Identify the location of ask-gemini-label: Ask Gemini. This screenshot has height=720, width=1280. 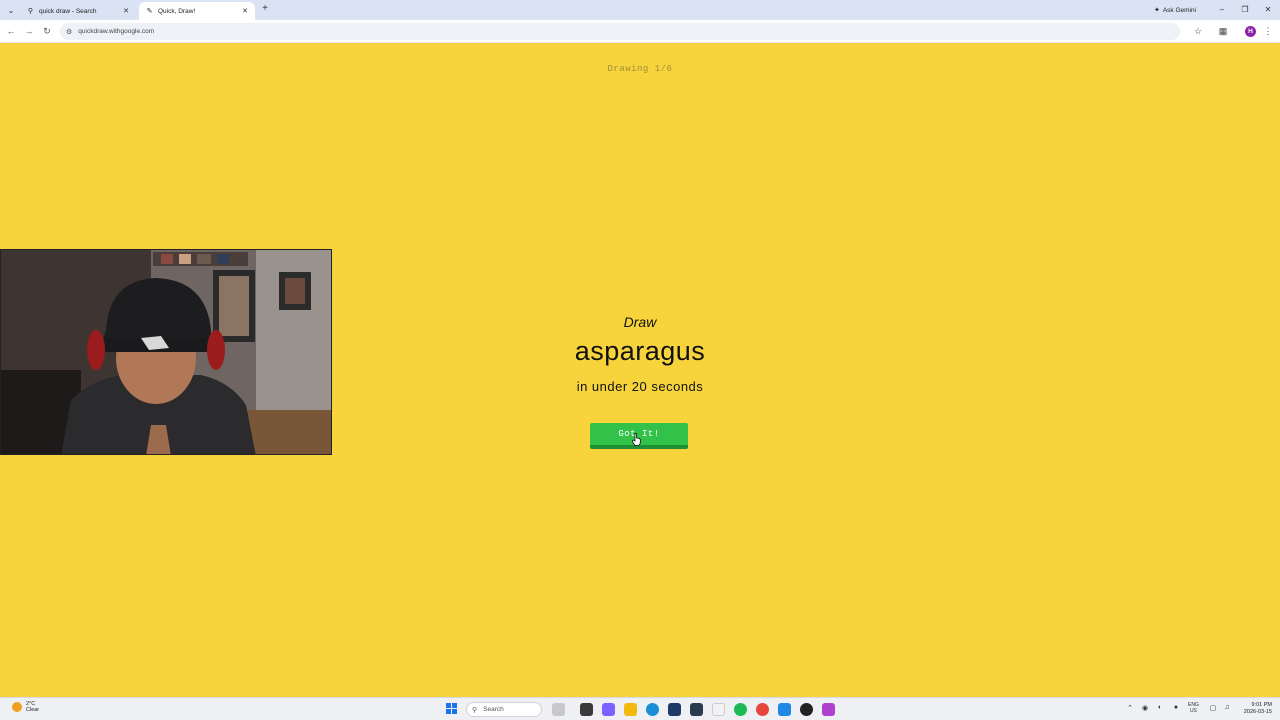
(1179, 10).